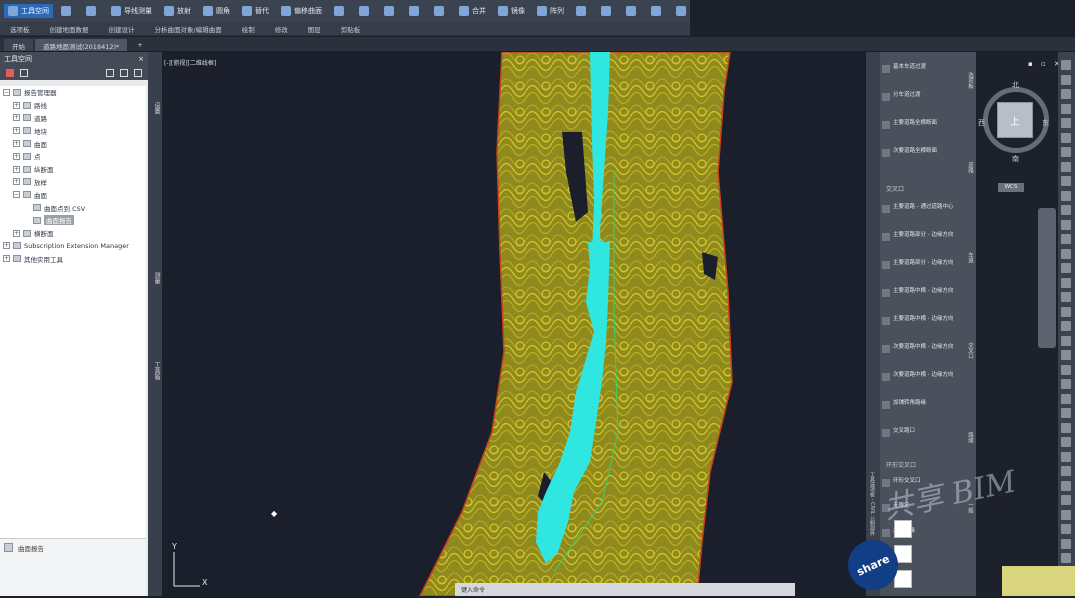 The height and width of the screenshot is (598, 1075). What do you see at coordinates (968, 167) in the screenshot?
I see `palette-tab: 道路` at bounding box center [968, 167].